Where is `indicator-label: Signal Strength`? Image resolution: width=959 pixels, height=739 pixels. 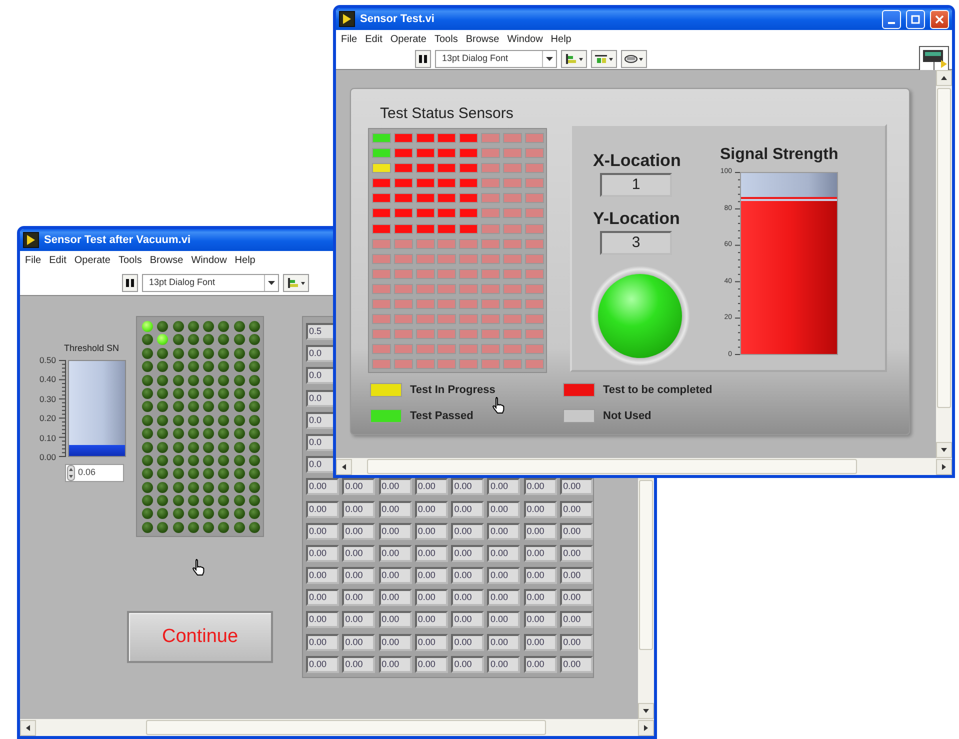
indicator-label: Signal Strength is located at coordinates (779, 155).